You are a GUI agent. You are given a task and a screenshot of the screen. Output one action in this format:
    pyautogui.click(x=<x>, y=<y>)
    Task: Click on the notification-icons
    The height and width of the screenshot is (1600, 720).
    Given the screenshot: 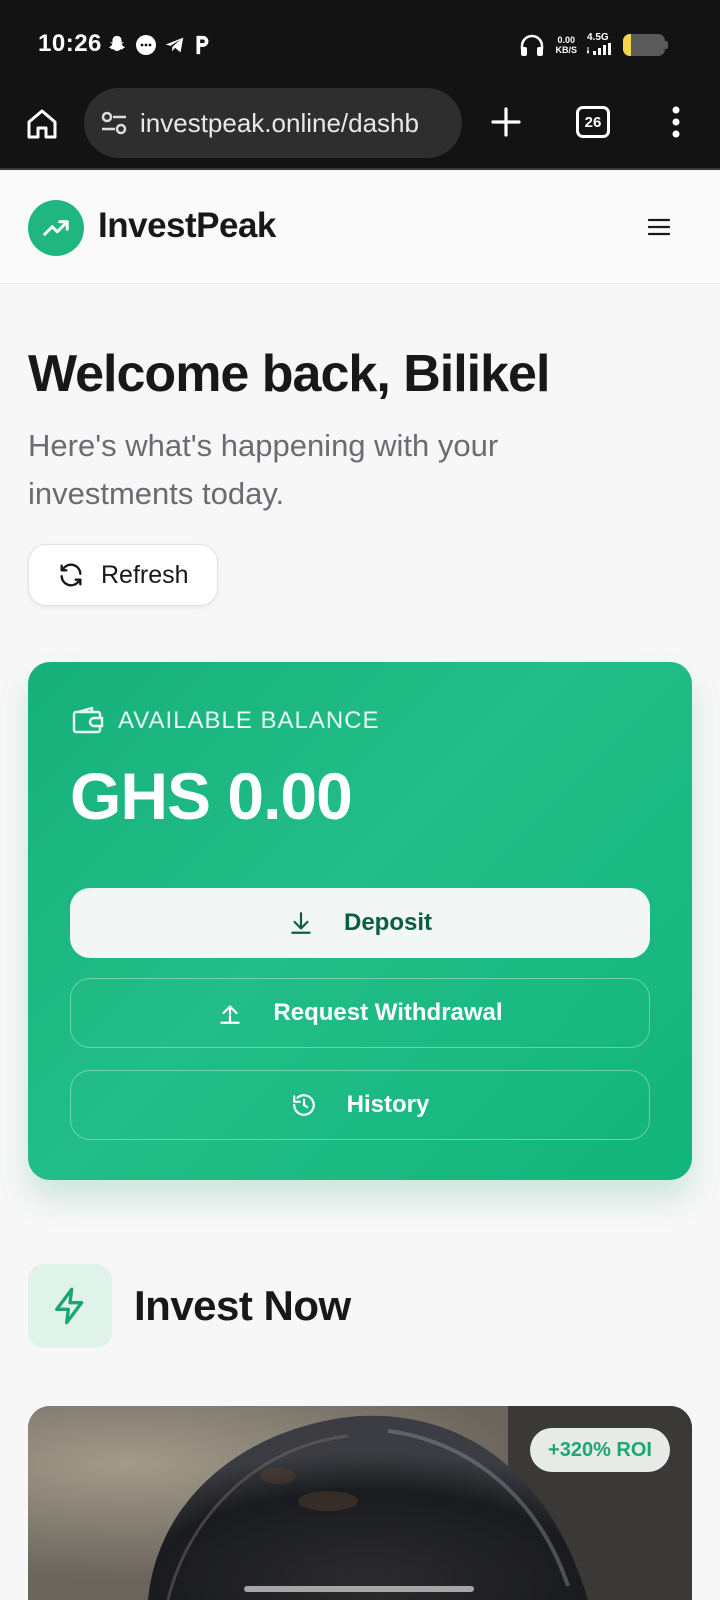 What is the action you would take?
    pyautogui.click(x=159, y=45)
    